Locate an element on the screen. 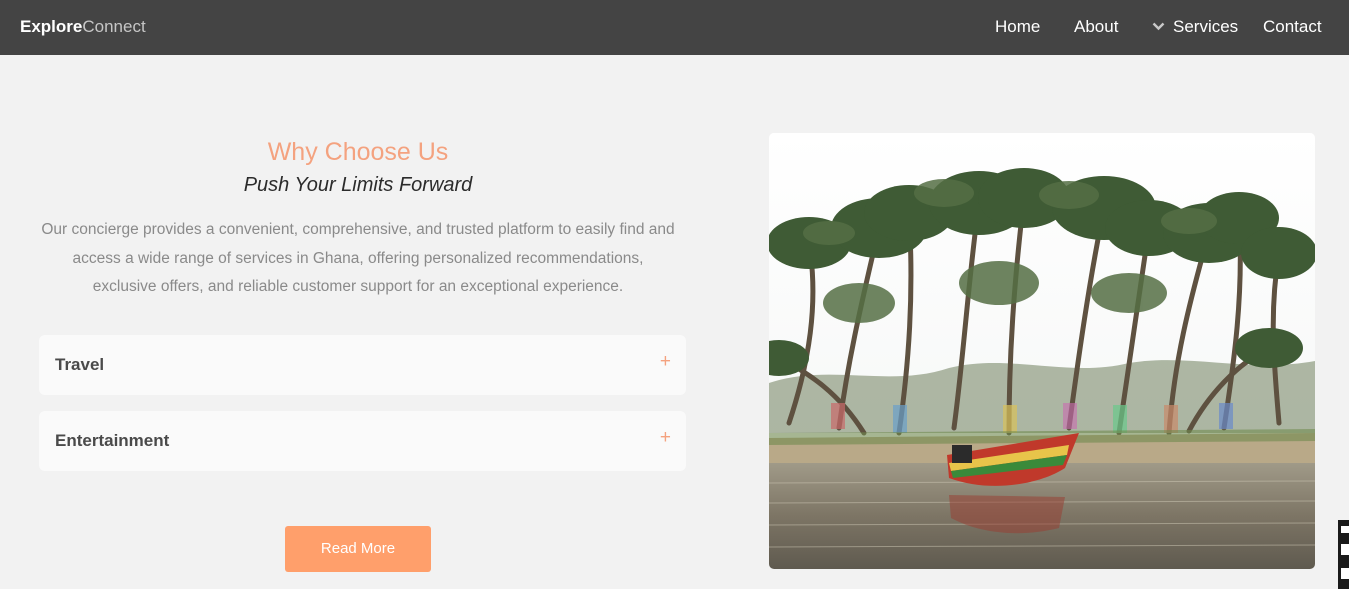  chevron-down-icon is located at coordinates (1158, 26).